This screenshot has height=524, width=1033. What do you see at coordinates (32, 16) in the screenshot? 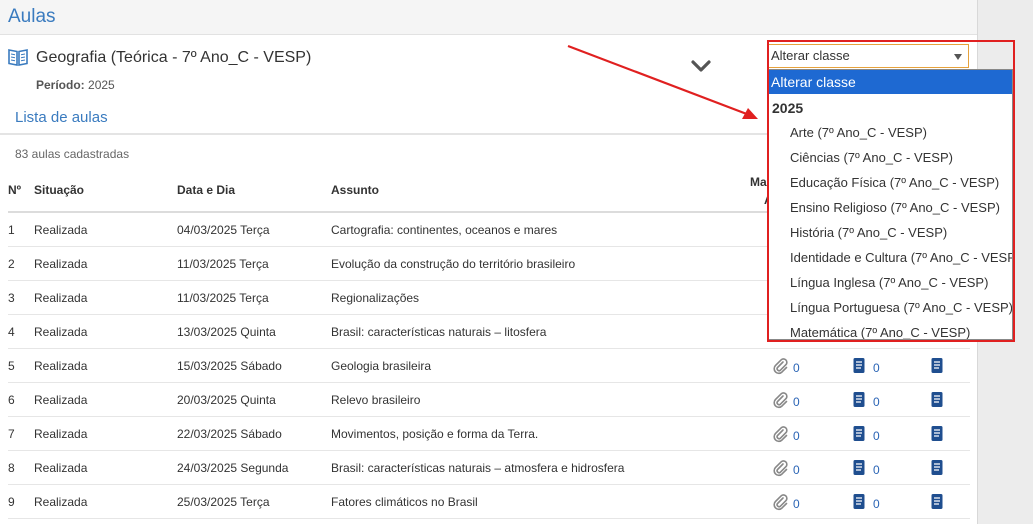
I see `page-title: Aulas` at bounding box center [32, 16].